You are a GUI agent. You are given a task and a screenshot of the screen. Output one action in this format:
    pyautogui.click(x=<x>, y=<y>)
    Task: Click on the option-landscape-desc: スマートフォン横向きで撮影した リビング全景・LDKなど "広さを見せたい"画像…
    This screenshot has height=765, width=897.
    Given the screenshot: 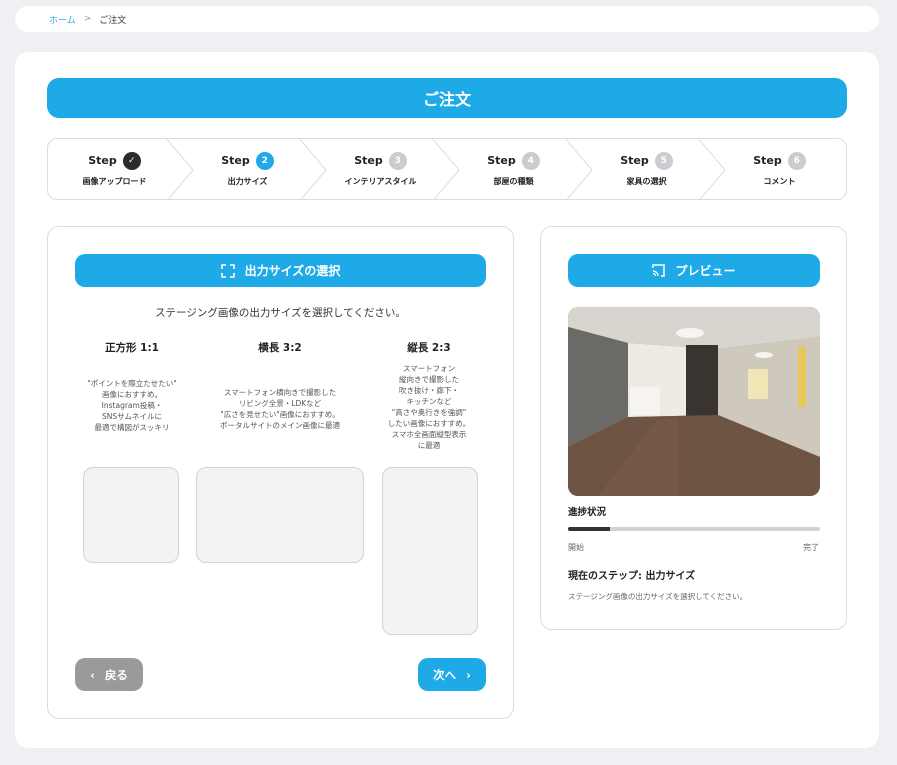 What is the action you would take?
    pyautogui.click(x=280, y=409)
    